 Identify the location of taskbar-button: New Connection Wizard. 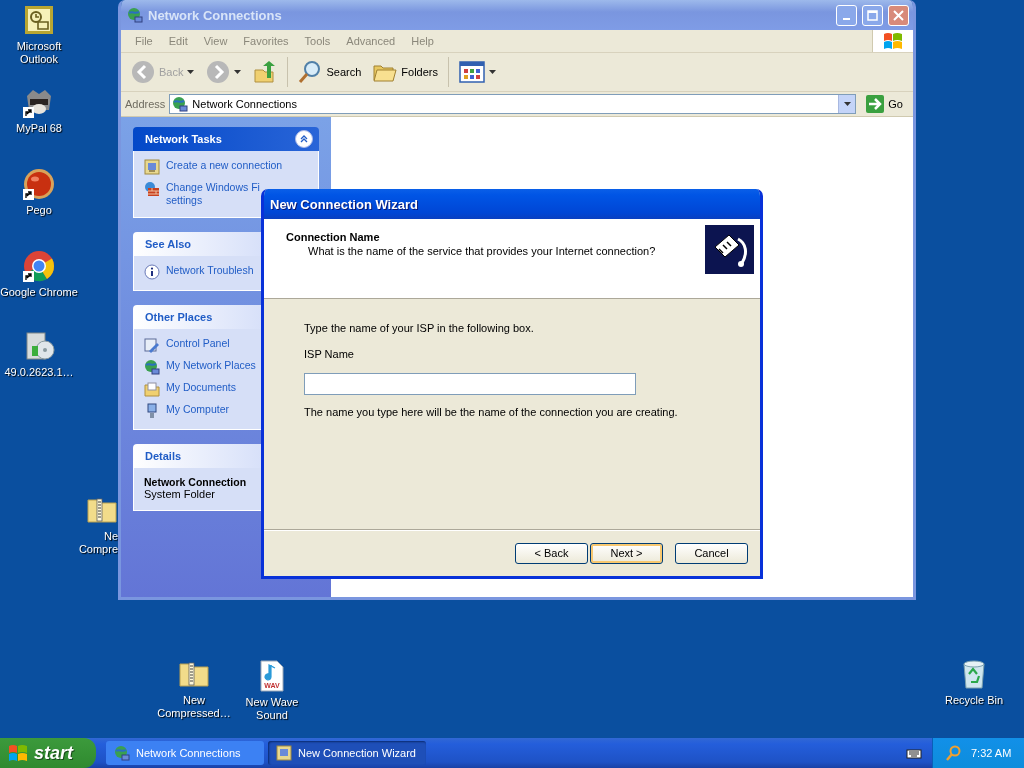
(347, 753).